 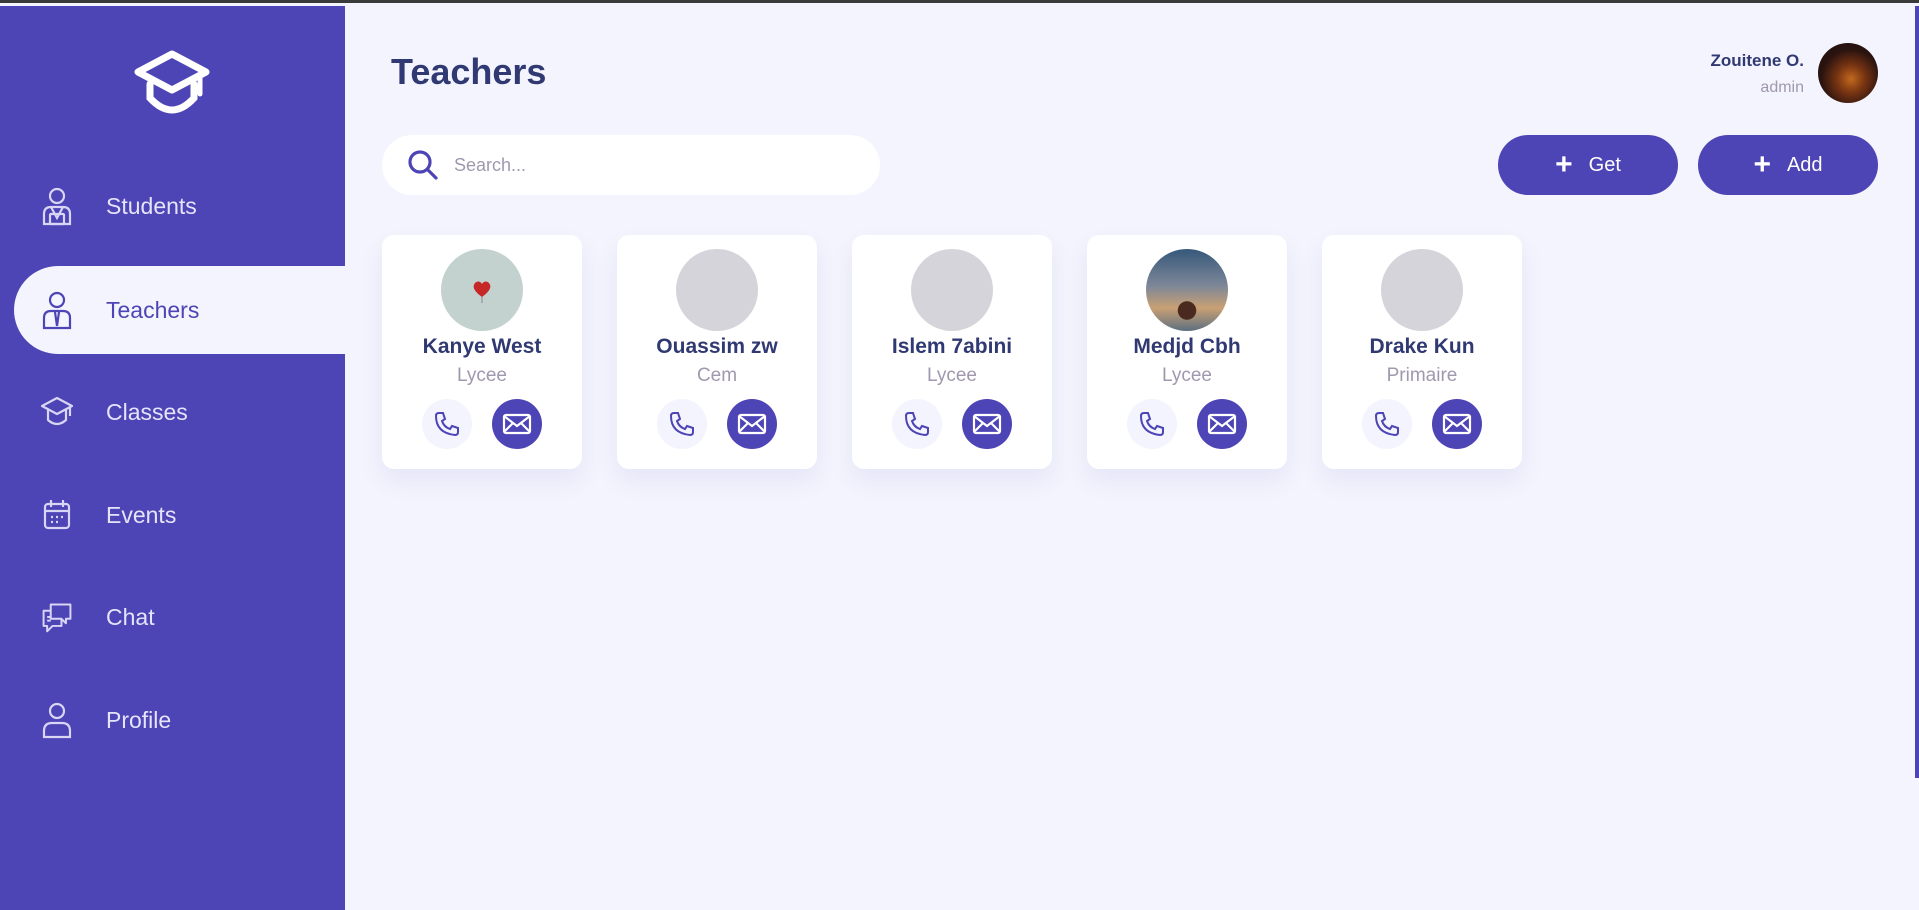 I want to click on chat-icon, so click(x=57, y=617).